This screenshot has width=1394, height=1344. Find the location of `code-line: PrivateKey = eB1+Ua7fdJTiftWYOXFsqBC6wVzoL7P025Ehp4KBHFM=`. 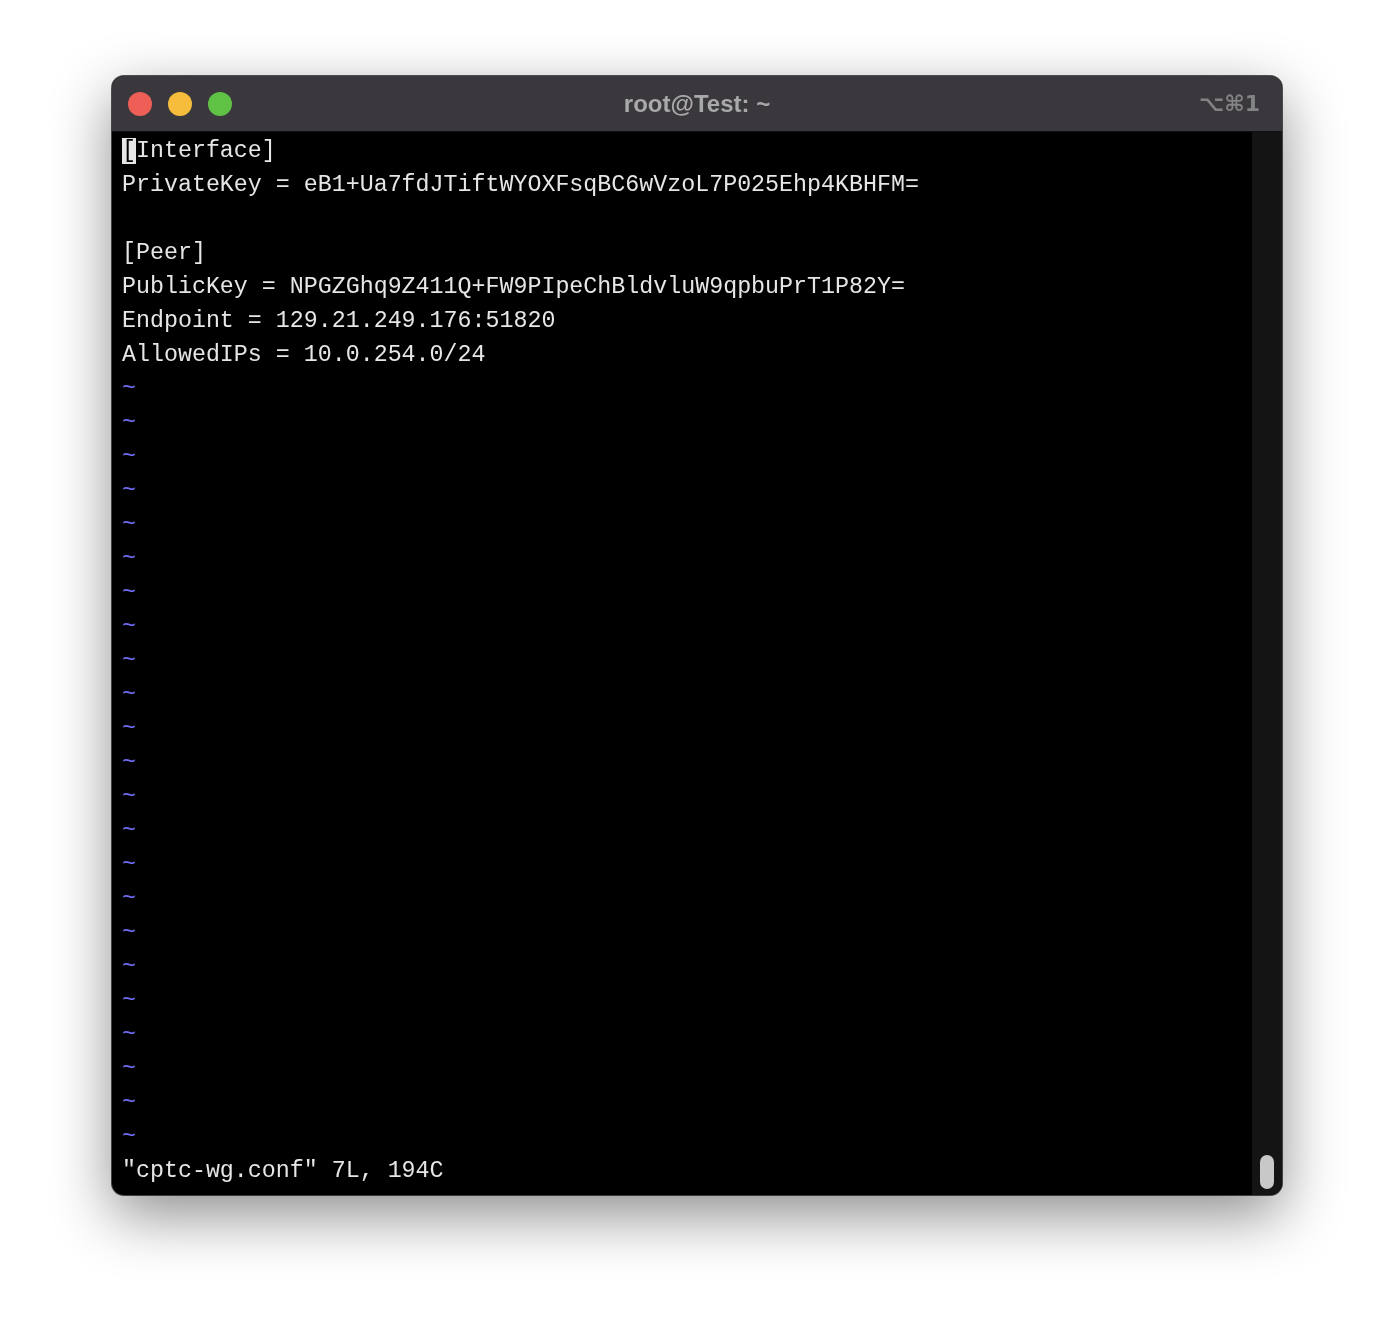

code-line: PrivateKey = eB1+Ua7fdJTiftWYOXFsqBC6wVzoL7P025Ehp4KBHFM= is located at coordinates (520, 185).